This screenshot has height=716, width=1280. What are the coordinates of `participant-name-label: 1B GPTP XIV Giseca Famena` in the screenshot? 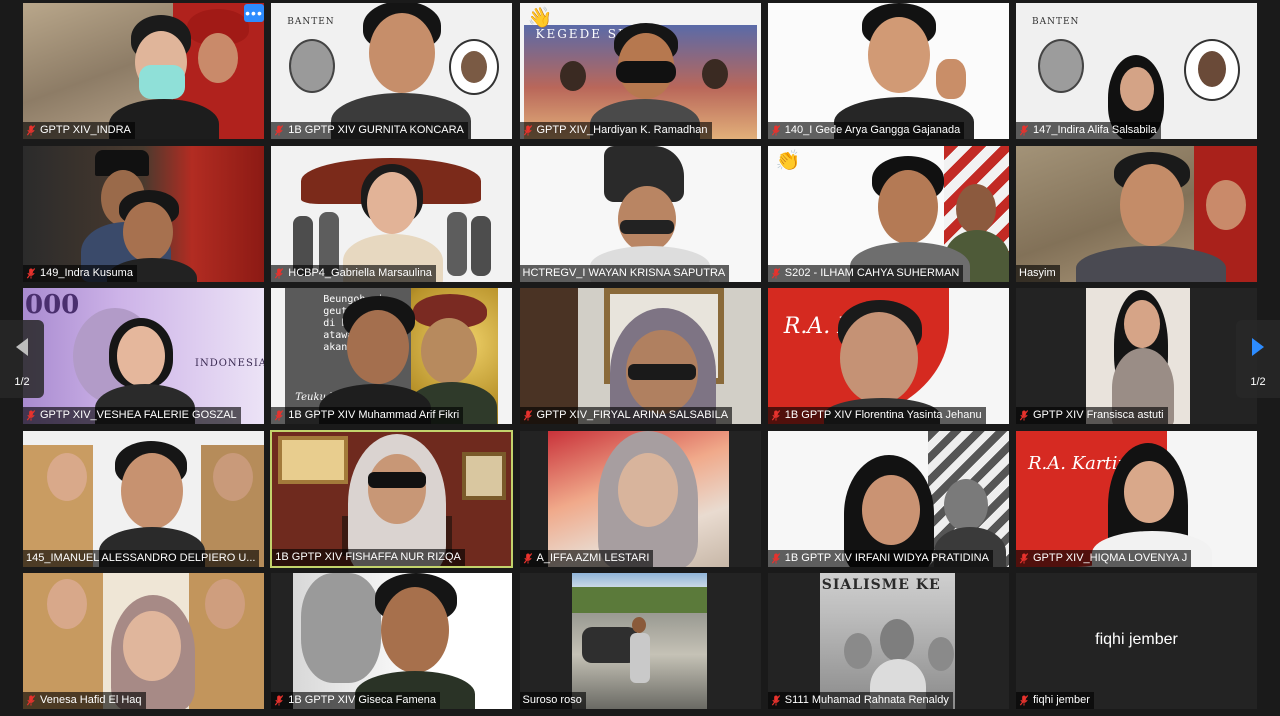 It's located at (355, 700).